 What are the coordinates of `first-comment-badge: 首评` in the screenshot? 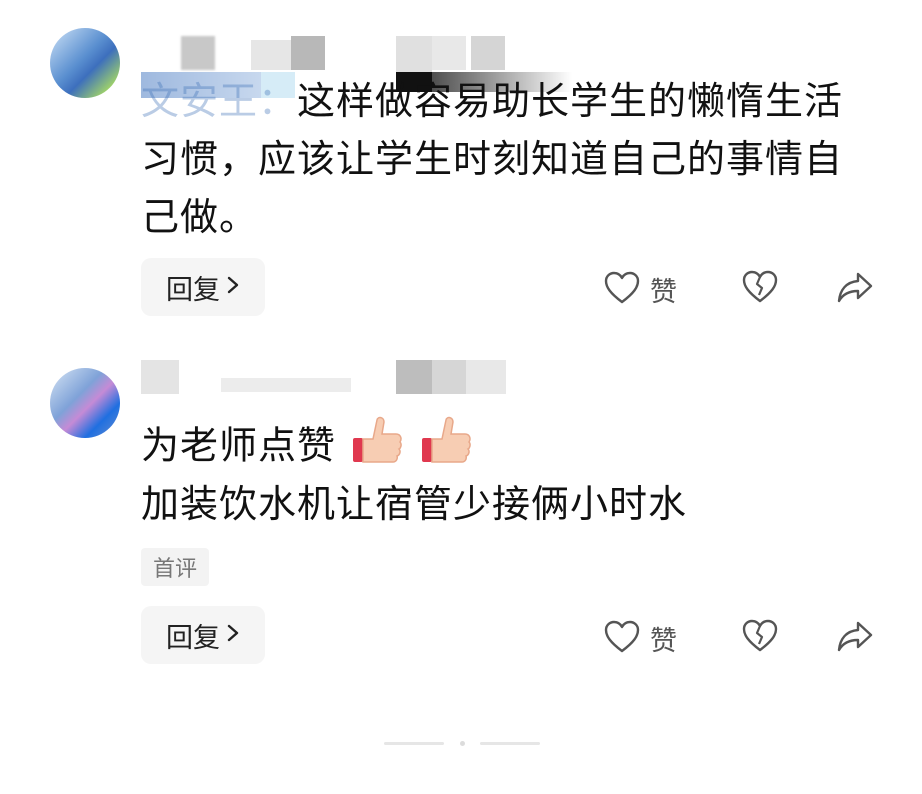 It's located at (175, 567).